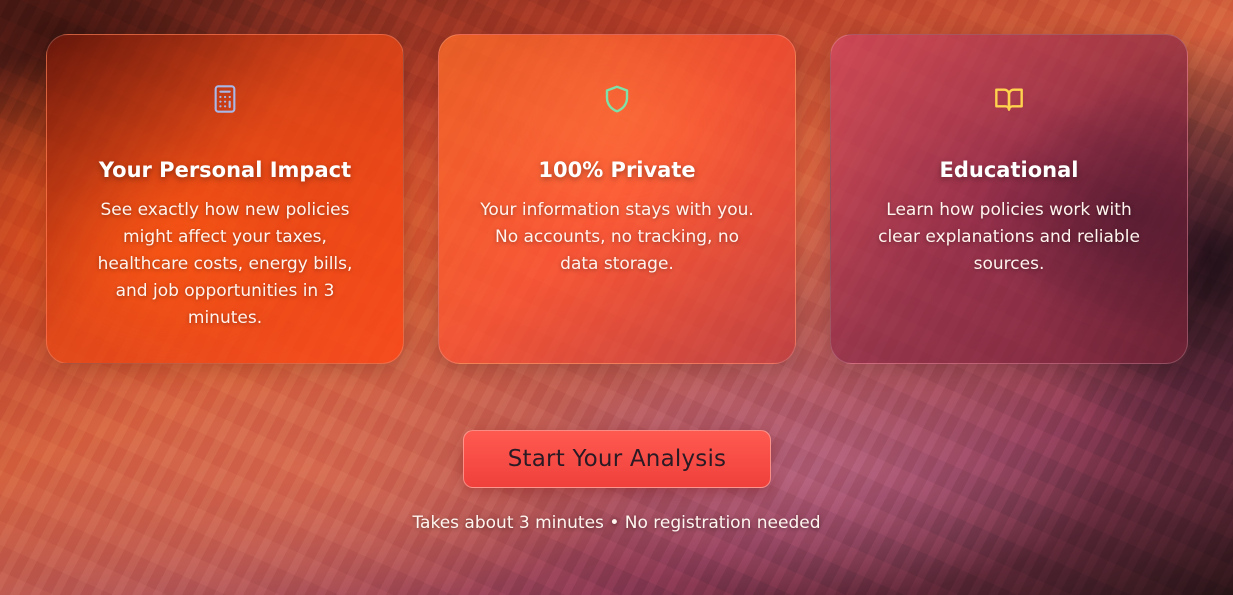 The image size is (1233, 595). I want to click on book-open-icon, so click(1009, 99).